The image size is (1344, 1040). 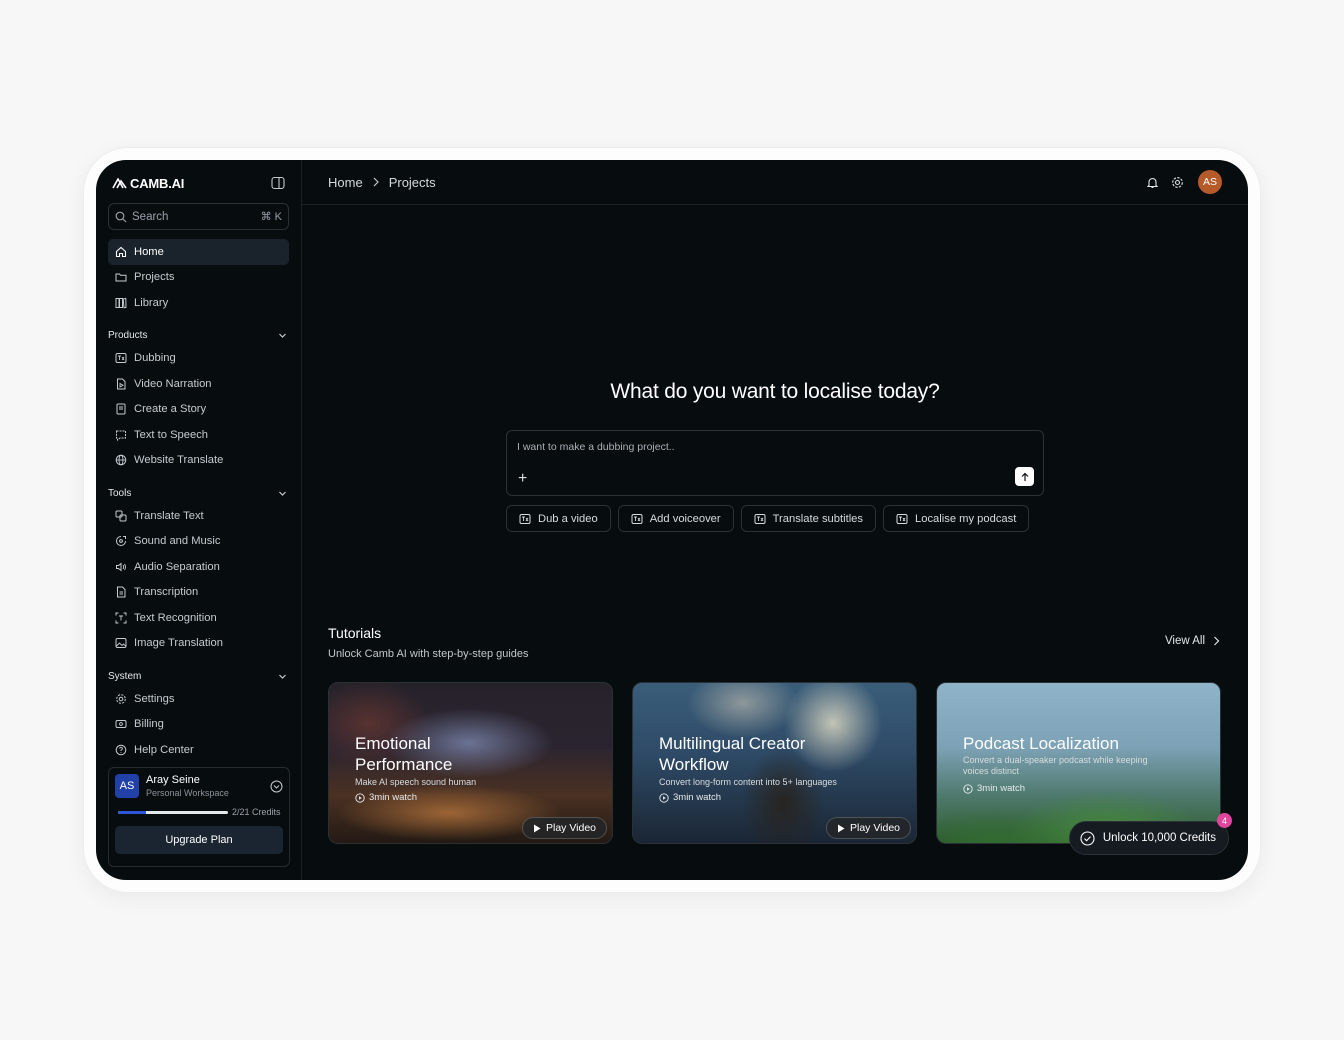 I want to click on search-placeholder: Search, so click(x=150, y=216).